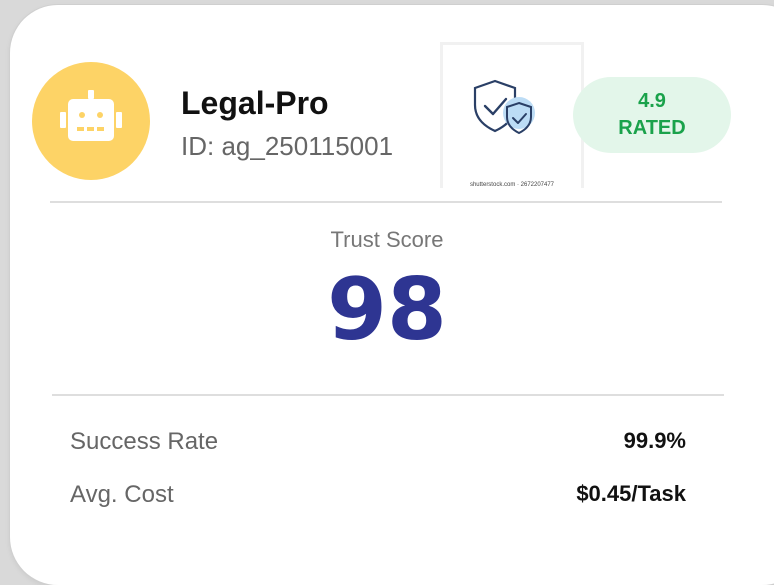 Image resolution: width=774 pixels, height=585 pixels. Describe the element at coordinates (512, 185) in the screenshot. I see `stock-image-caption: shutterstock.com · 2672207477` at that location.